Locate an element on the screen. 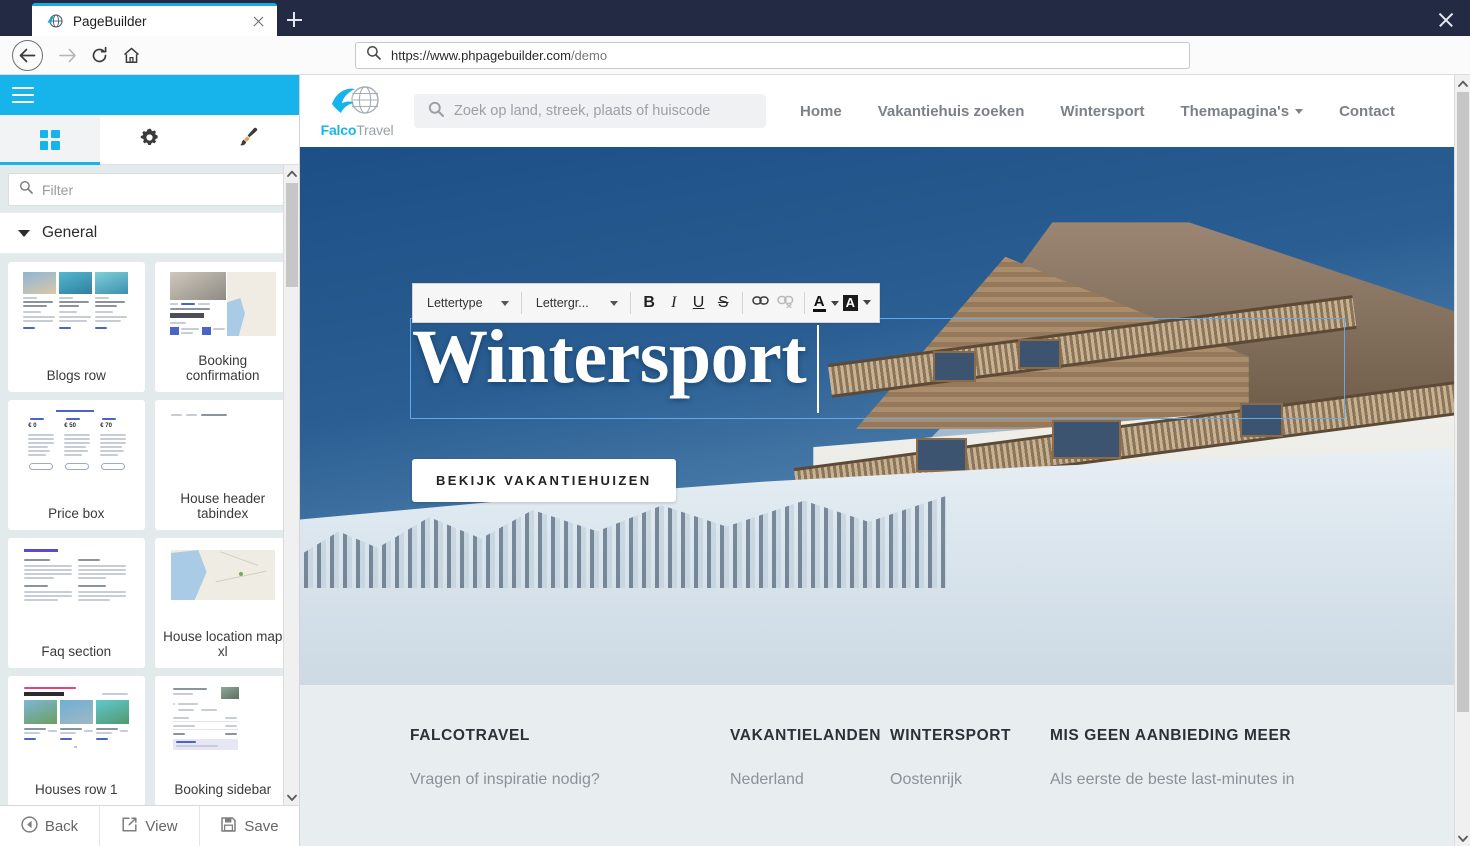  logo-primary: Falco is located at coordinates (338, 129).